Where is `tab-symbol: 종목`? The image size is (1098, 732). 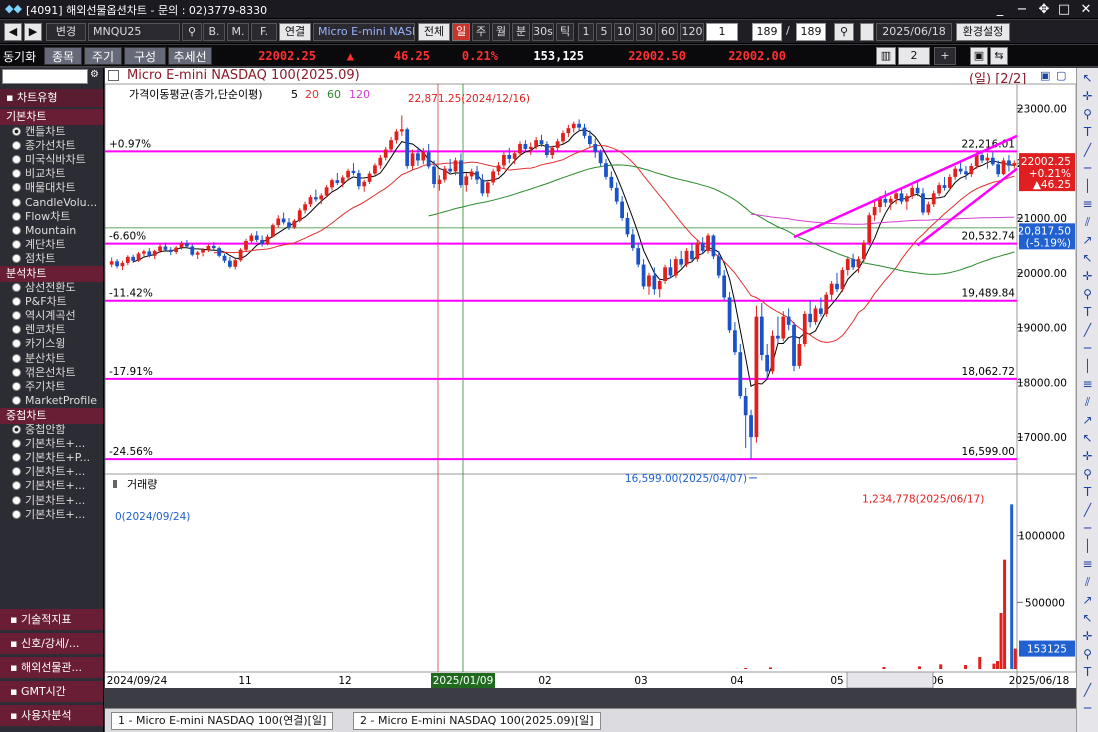
tab-symbol: 종목 is located at coordinates (63, 56).